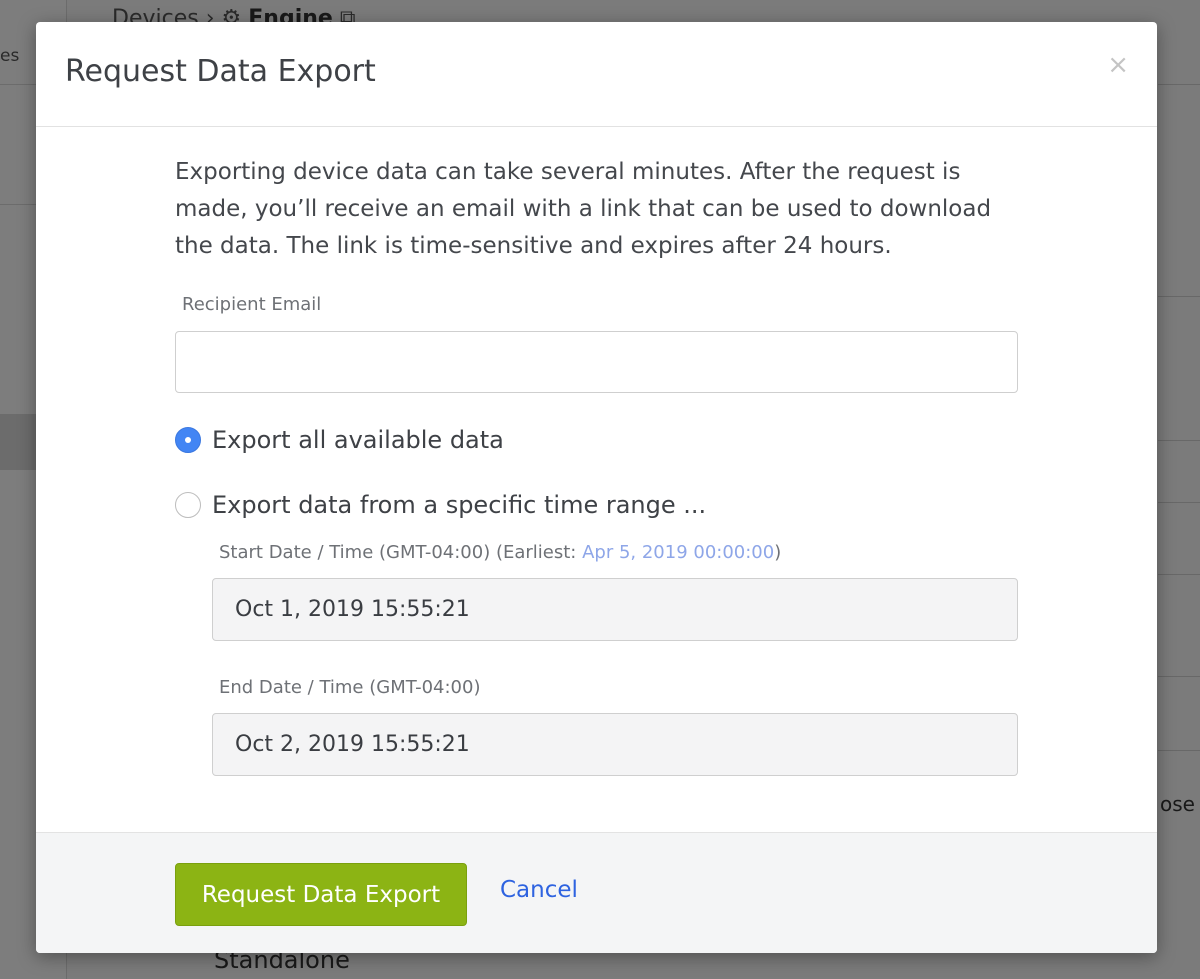  What do you see at coordinates (358, 440) in the screenshot?
I see `radio-export-all-label: Export all available data` at bounding box center [358, 440].